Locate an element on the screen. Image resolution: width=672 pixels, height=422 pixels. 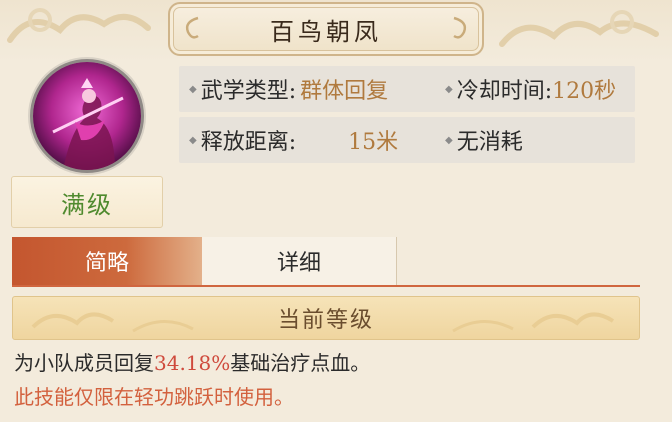
cooldown-value: 120秒 is located at coordinates (584, 91).